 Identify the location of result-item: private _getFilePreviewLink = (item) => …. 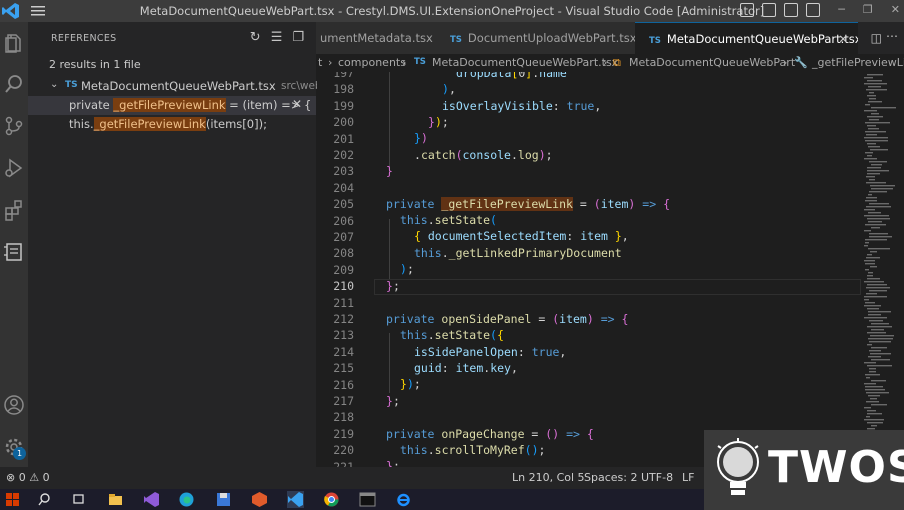
(172, 105).